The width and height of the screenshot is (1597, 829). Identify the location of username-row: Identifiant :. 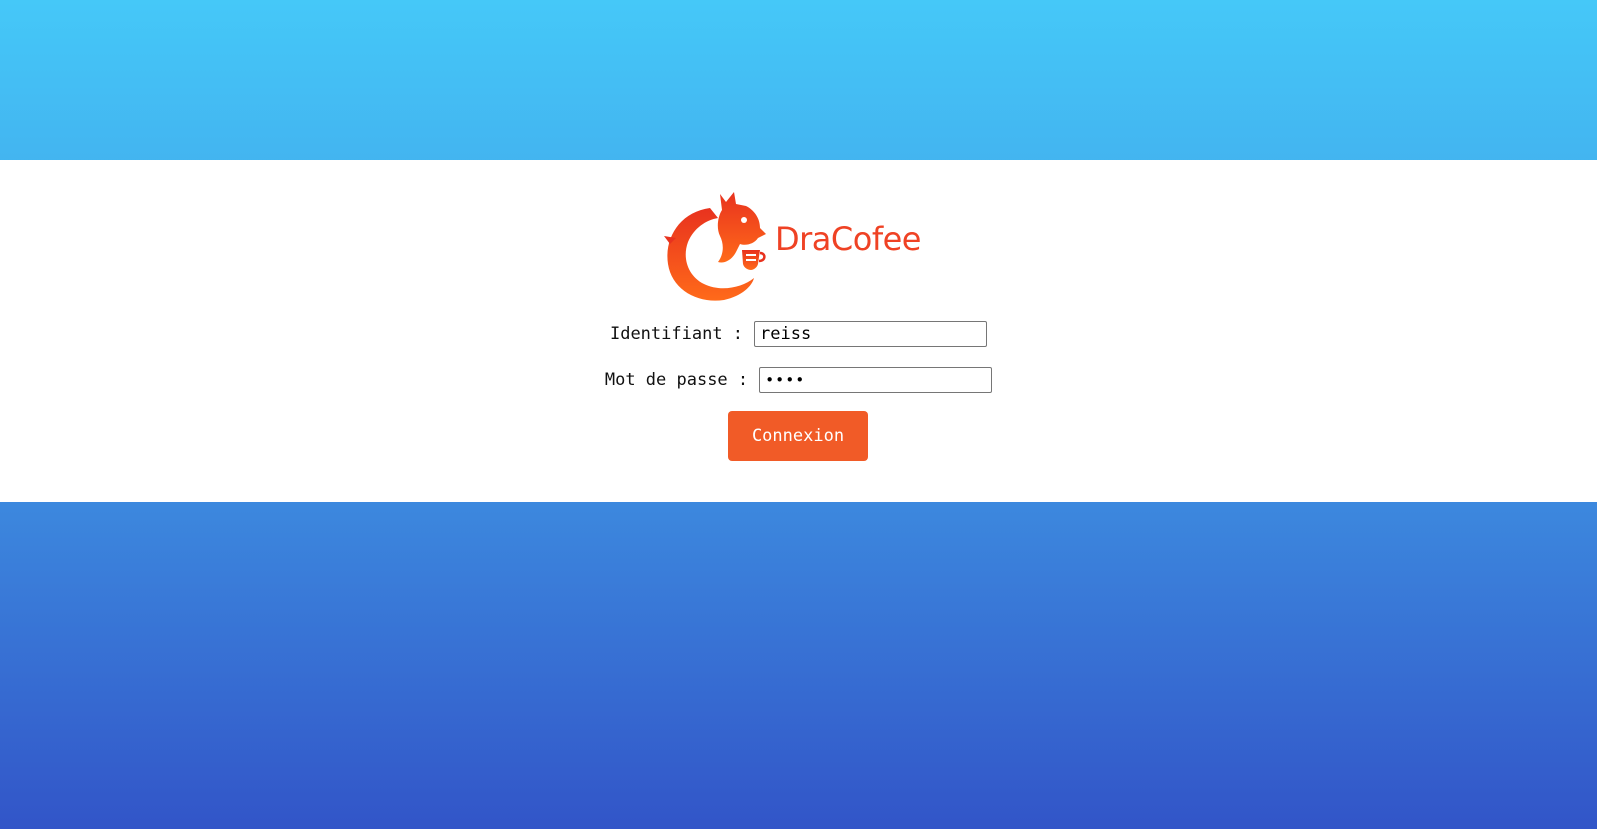
(798, 334).